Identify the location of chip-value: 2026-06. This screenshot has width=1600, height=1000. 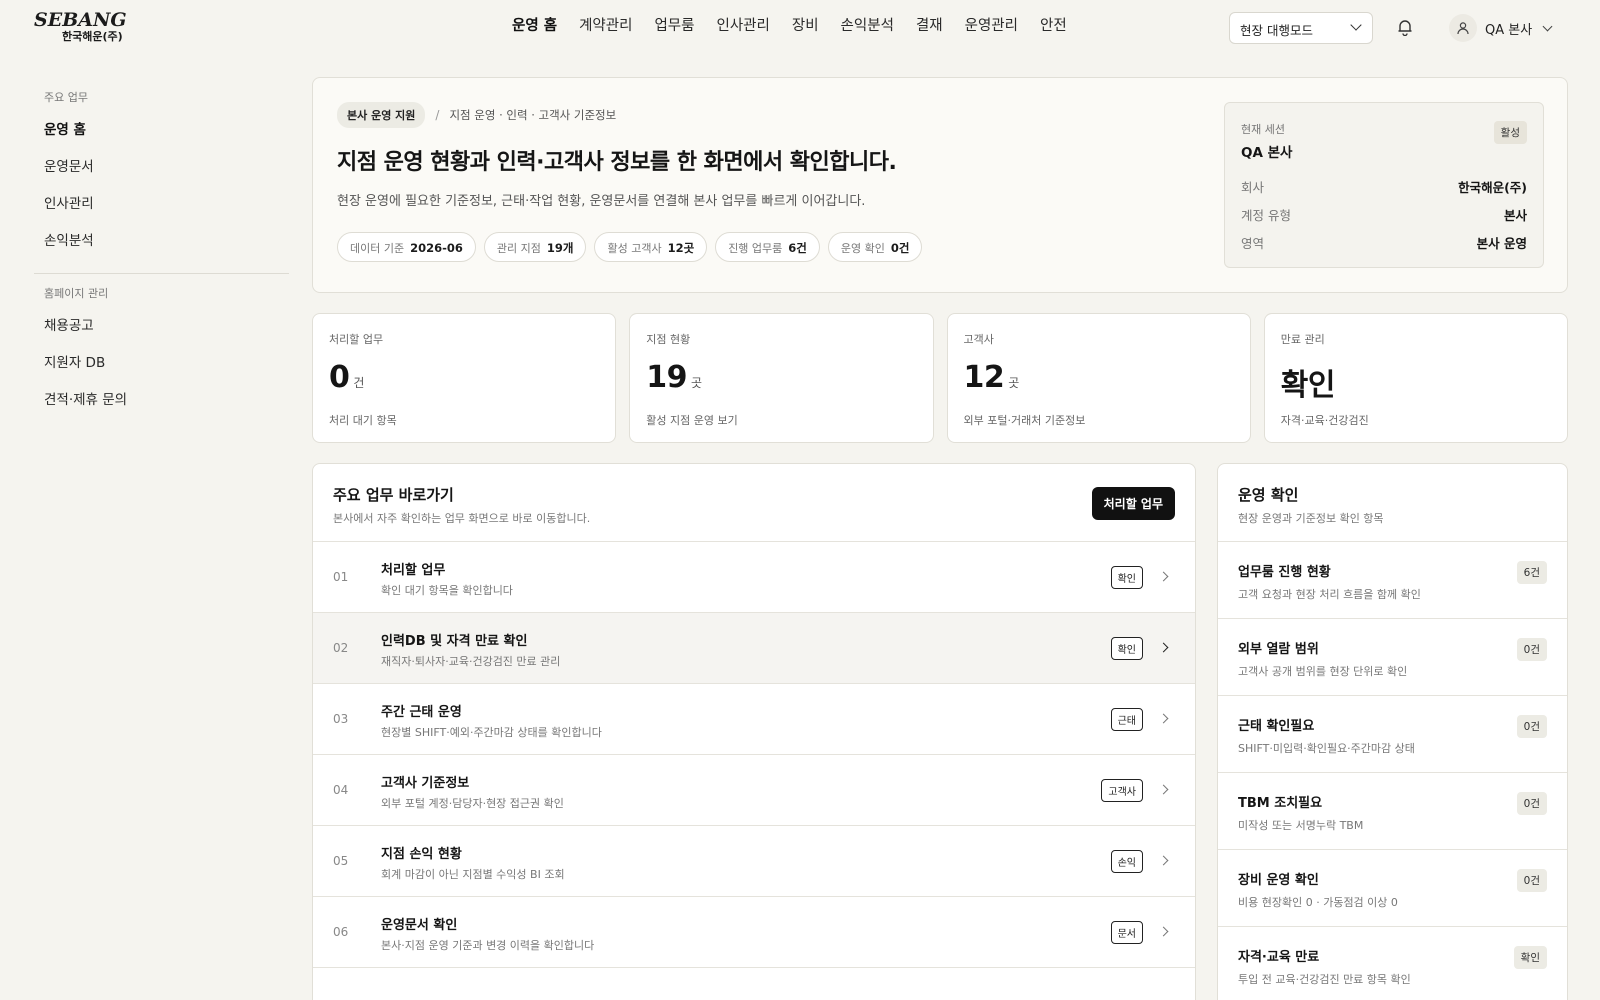
(436, 248).